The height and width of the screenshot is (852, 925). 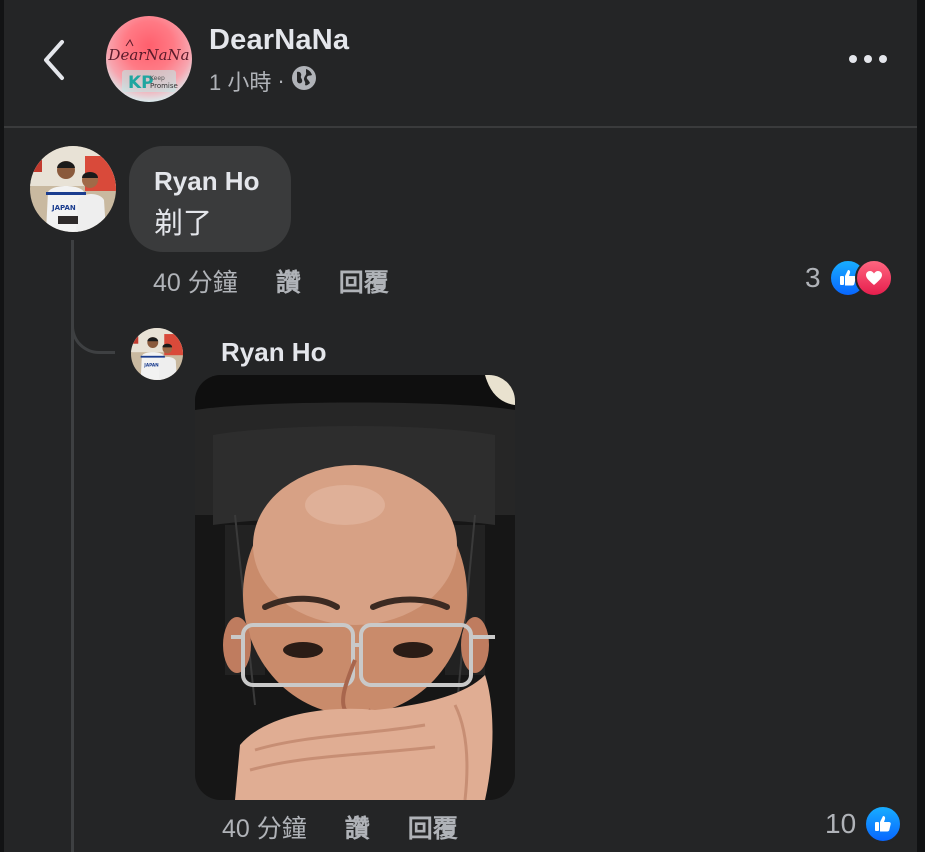 I want to click on page-avatar: DearNaNa KP Keep Promise, so click(x=149, y=59).